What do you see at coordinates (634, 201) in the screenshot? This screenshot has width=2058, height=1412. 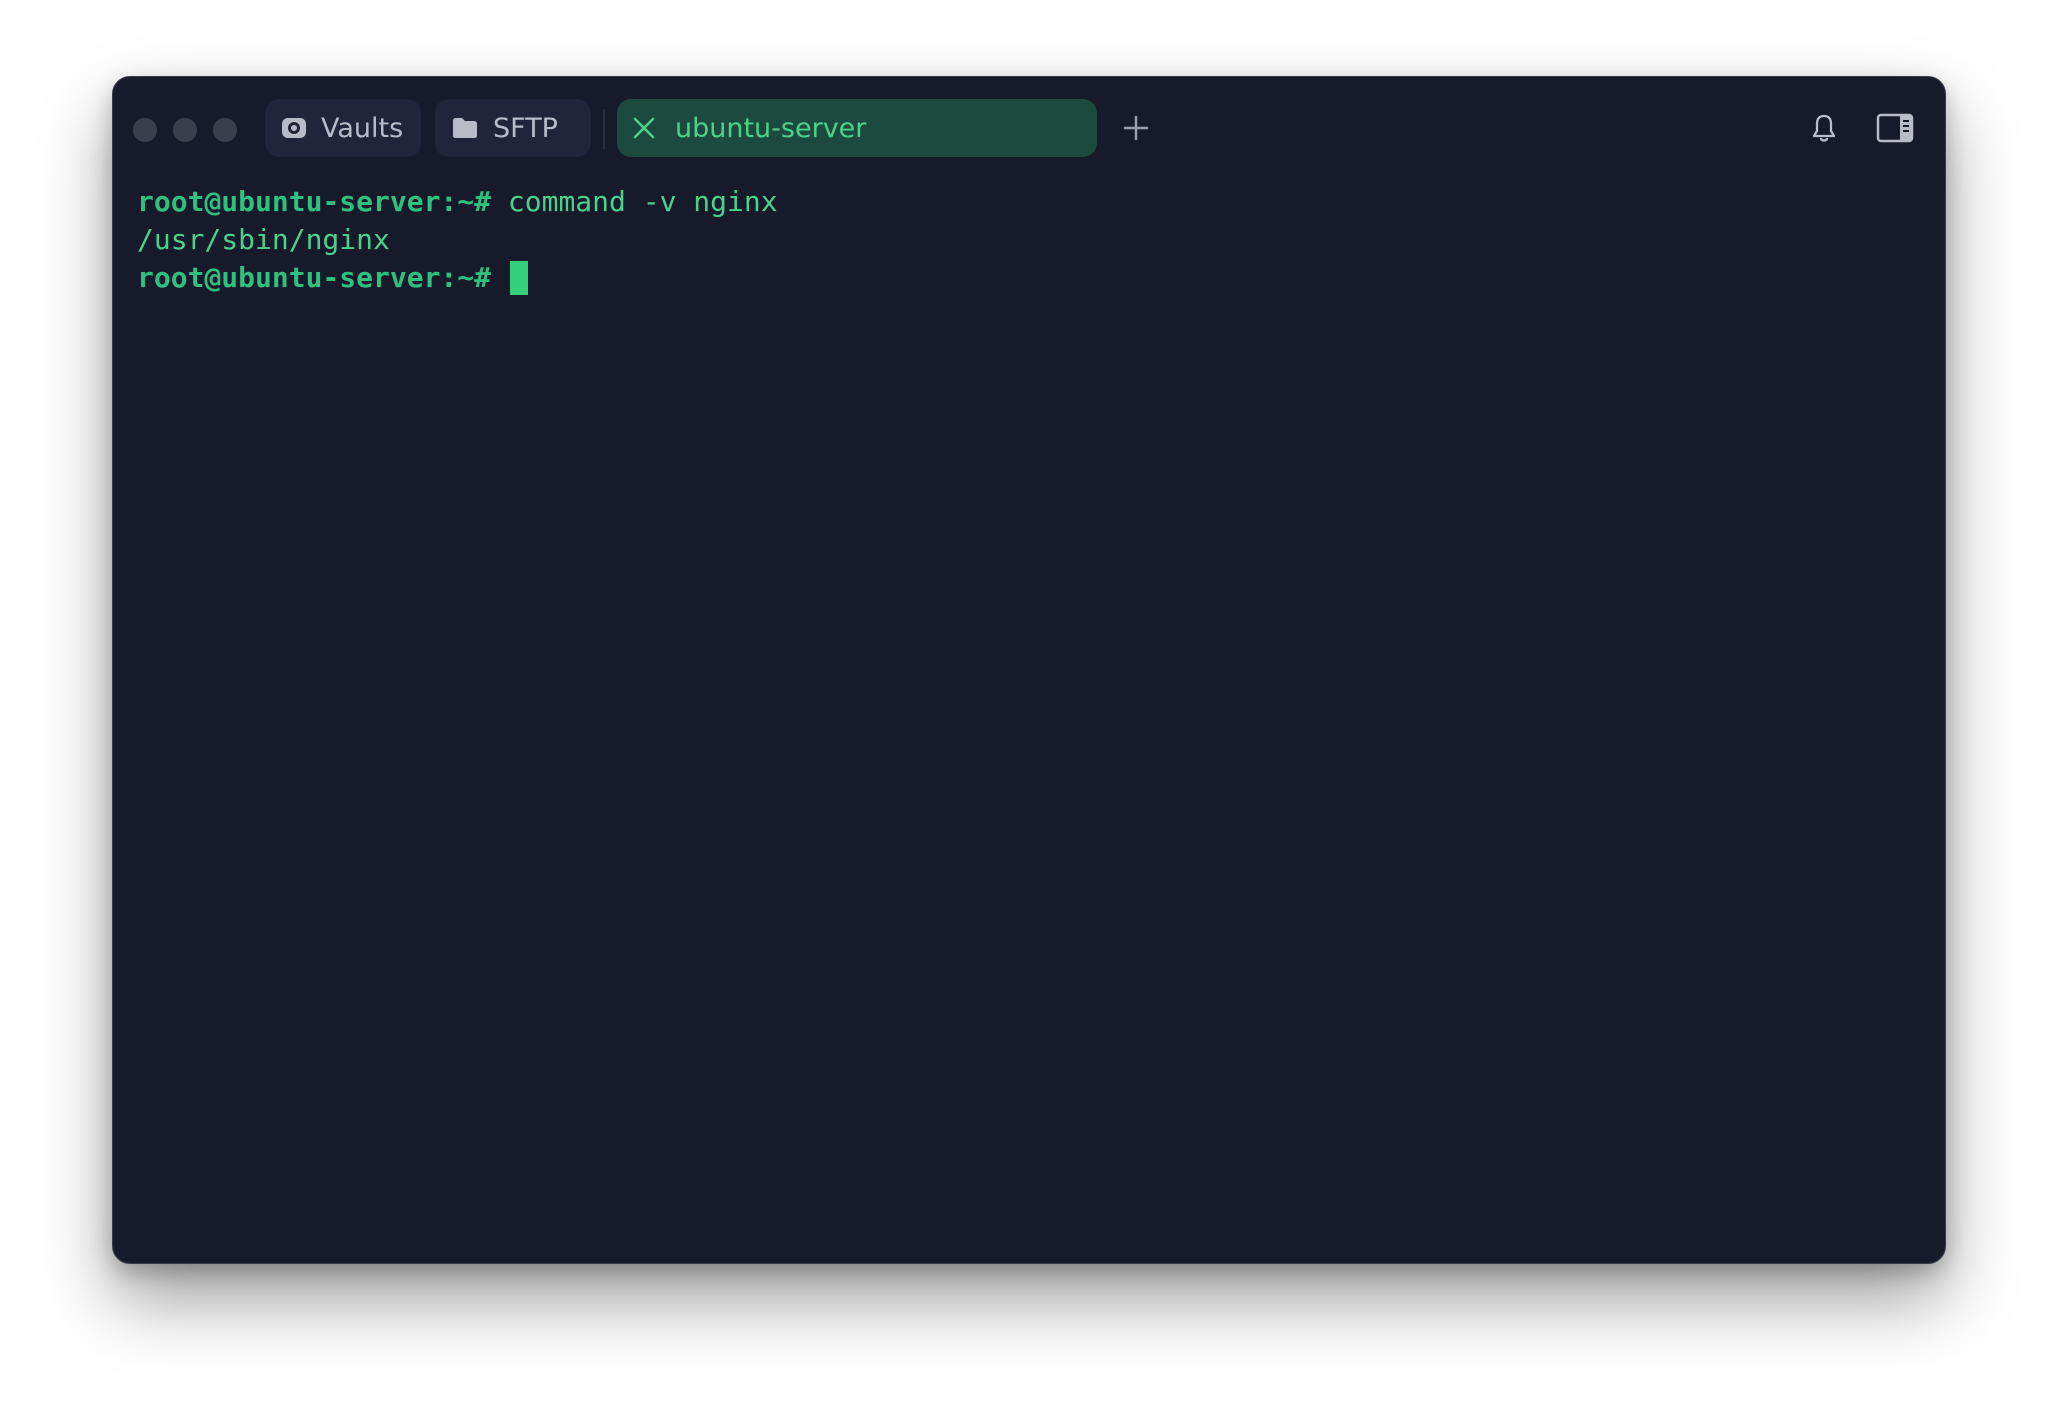 I see `command-text: command -v nginx` at bounding box center [634, 201].